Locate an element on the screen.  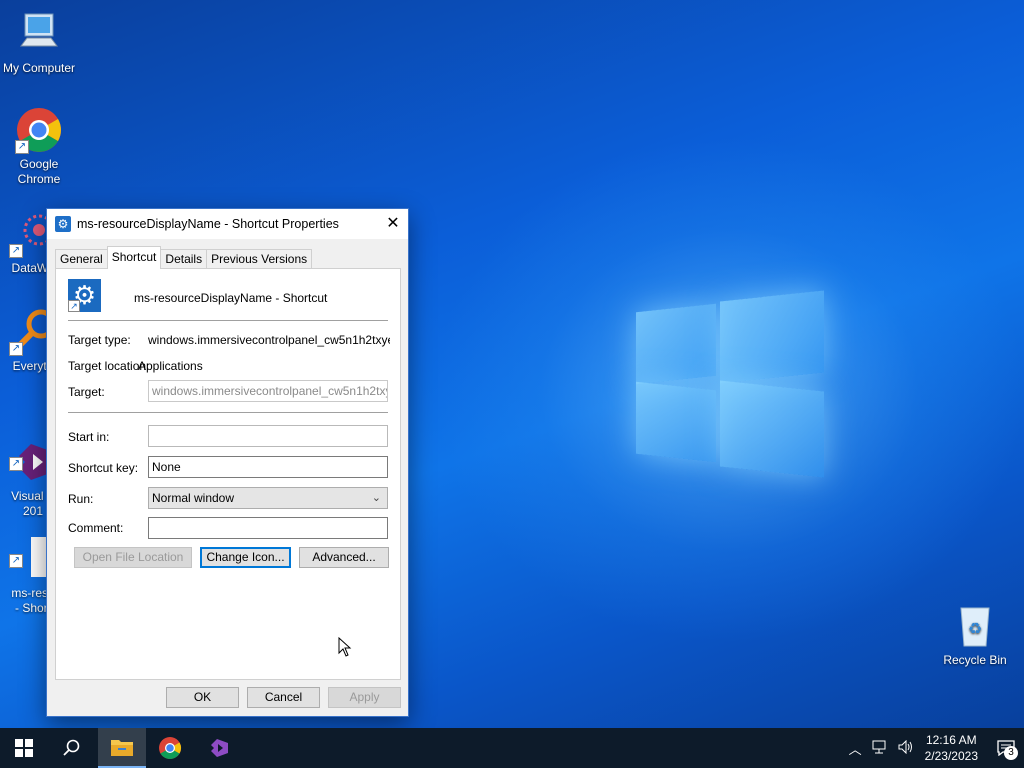
taskbar-chrome is located at coordinates (170, 748).